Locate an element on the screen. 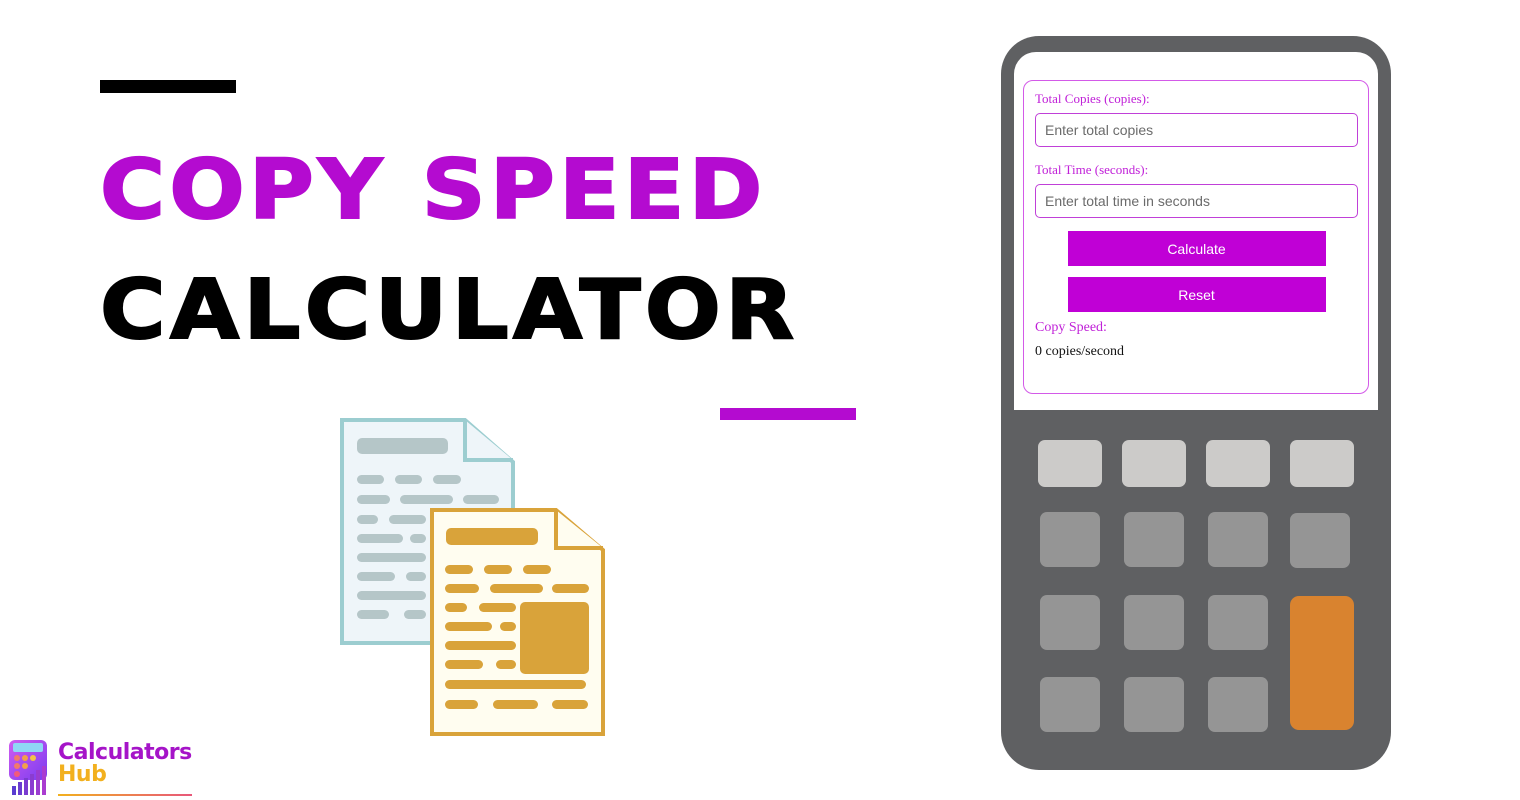 This screenshot has width=1520, height=800. total-copies-input is located at coordinates (1196, 130).